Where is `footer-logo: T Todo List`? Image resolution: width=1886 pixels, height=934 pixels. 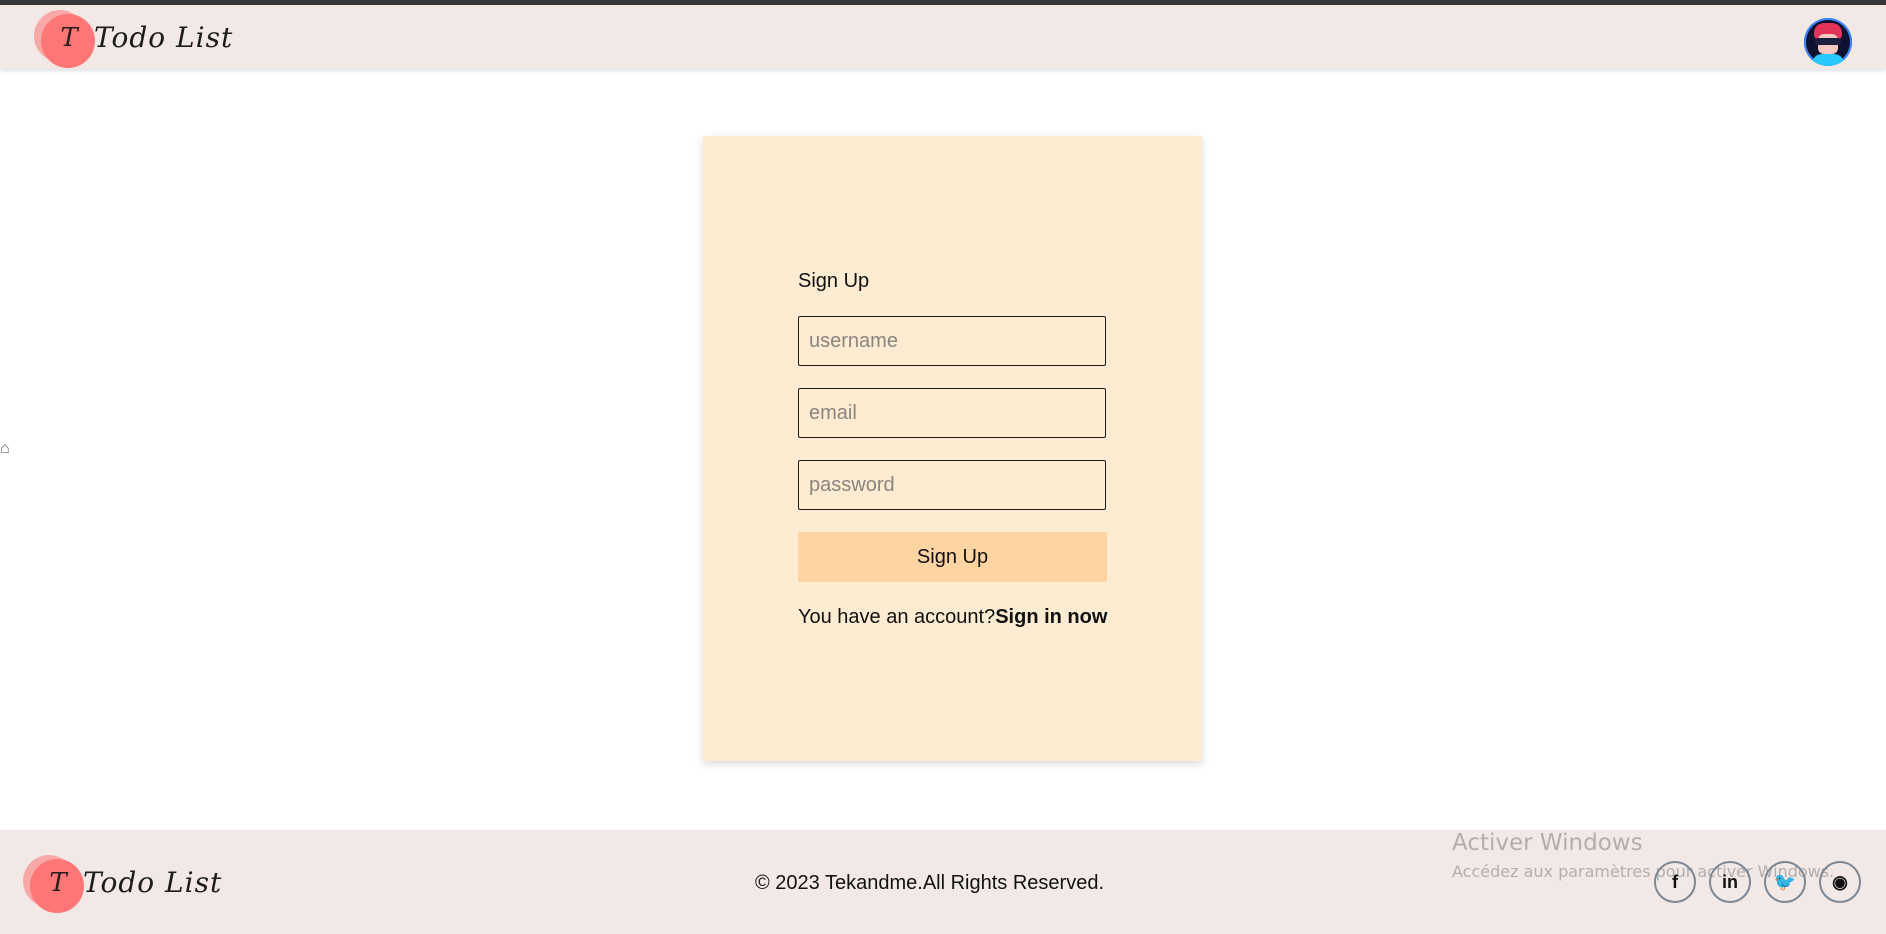 footer-logo: T Todo List is located at coordinates (123, 882).